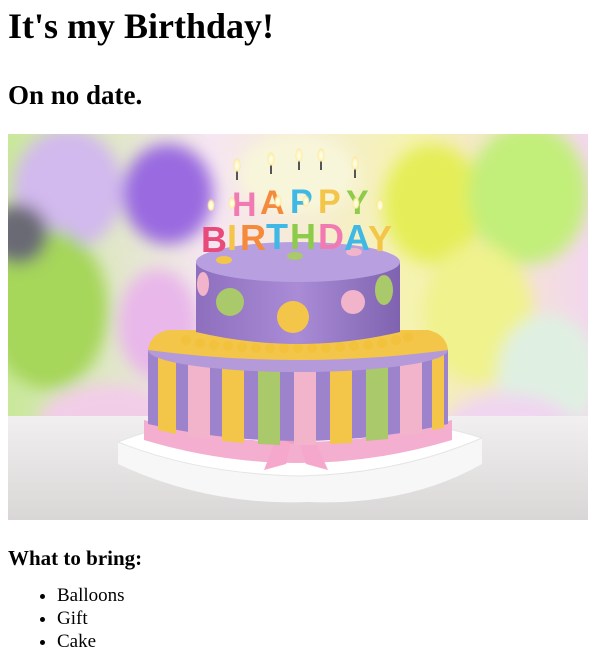  I want to click on list-item: Balloons, so click(327, 595).